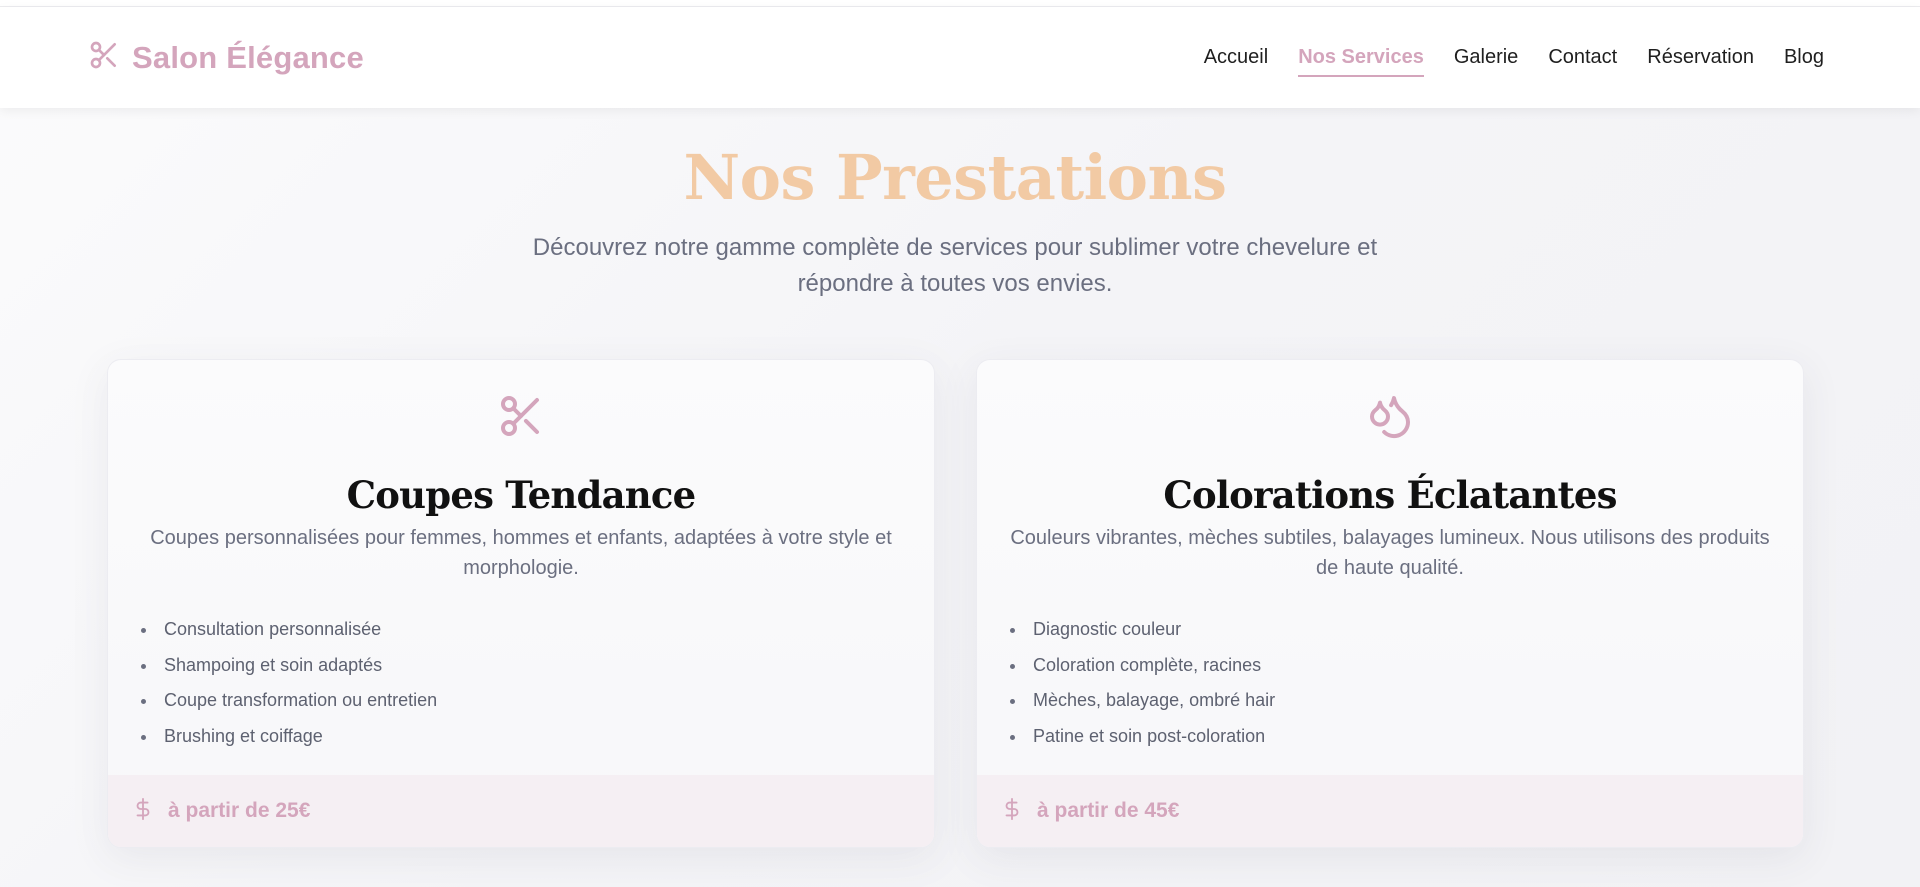 The image size is (1920, 887). Describe the element at coordinates (1361, 57) in the screenshot. I see `nav-item-nos-services: Nos Services` at that location.